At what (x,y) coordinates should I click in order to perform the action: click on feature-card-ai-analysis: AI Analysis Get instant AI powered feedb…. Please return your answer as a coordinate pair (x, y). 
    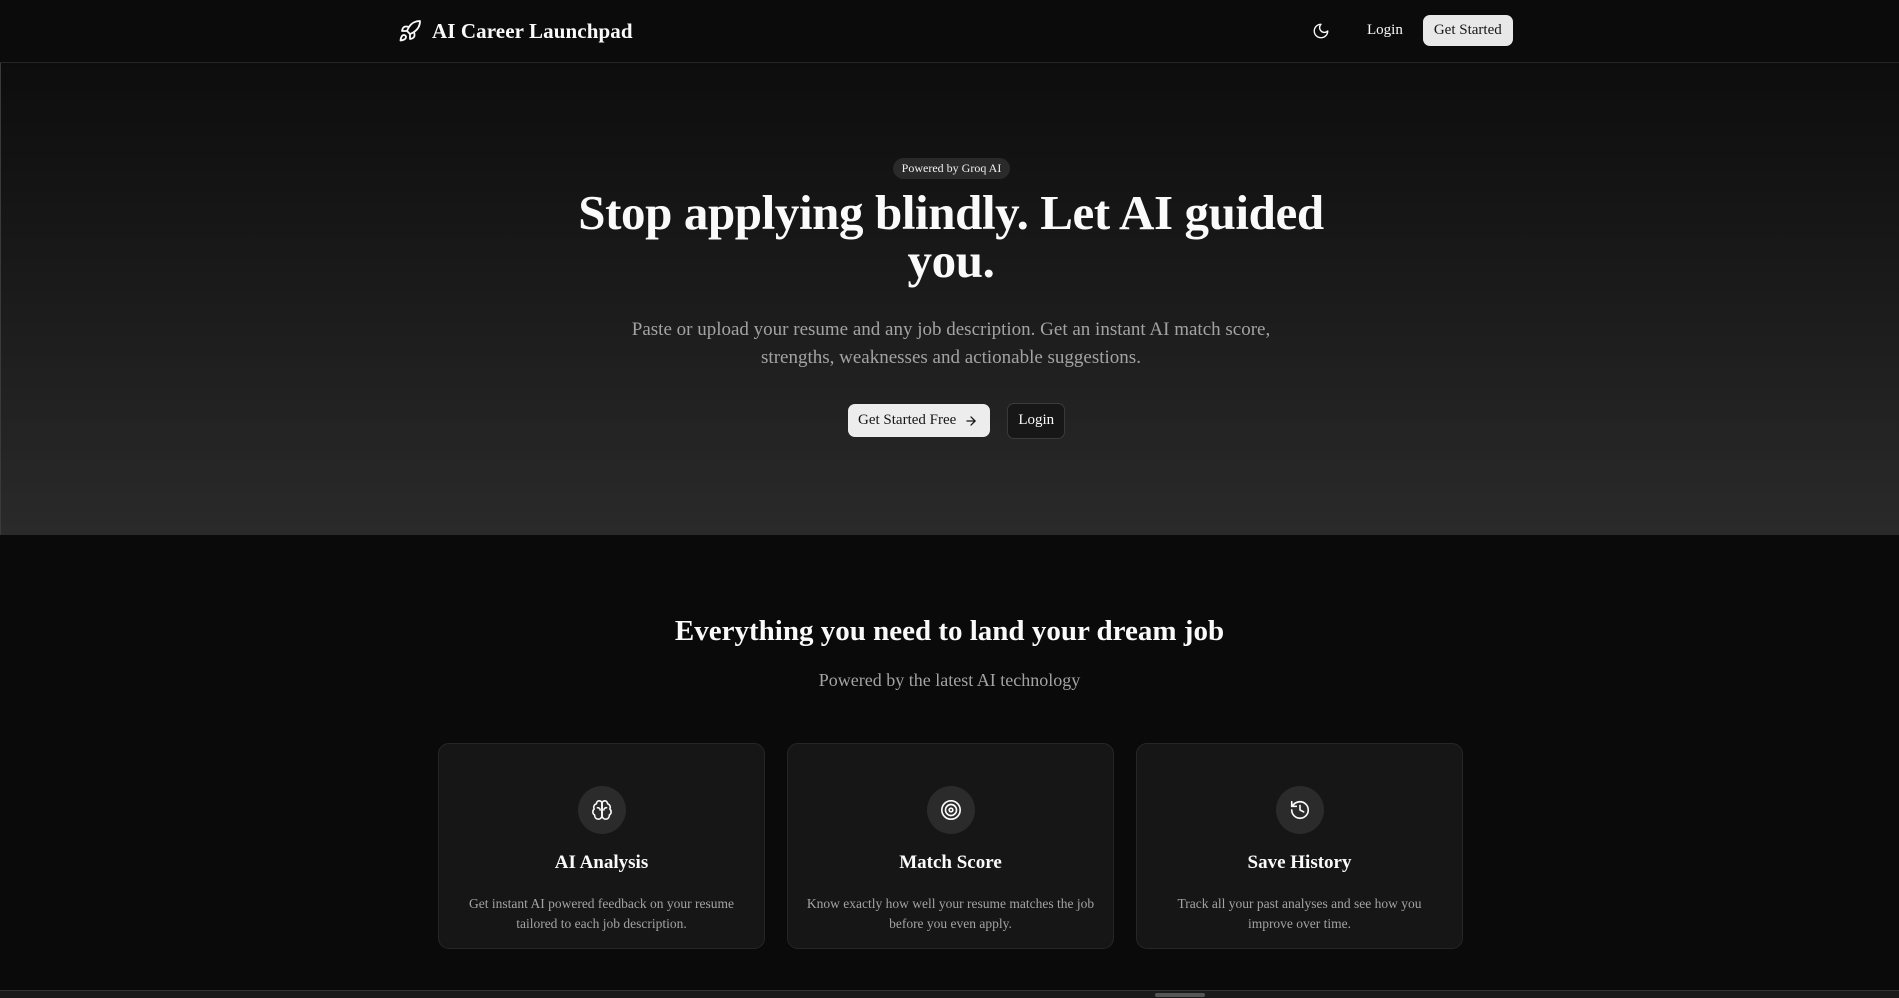
    Looking at the image, I should click on (601, 846).